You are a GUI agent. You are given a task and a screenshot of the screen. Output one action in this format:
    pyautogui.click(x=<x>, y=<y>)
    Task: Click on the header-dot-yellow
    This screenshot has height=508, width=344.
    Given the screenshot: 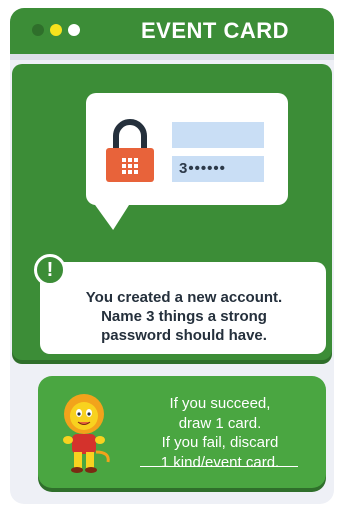 What is the action you would take?
    pyautogui.click(x=56, y=30)
    